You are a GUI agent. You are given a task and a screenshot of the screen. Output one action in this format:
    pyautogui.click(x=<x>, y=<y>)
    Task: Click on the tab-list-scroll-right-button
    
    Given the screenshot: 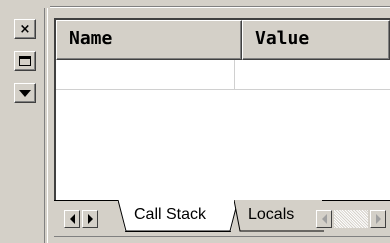 What is the action you would take?
    pyautogui.click(x=378, y=219)
    